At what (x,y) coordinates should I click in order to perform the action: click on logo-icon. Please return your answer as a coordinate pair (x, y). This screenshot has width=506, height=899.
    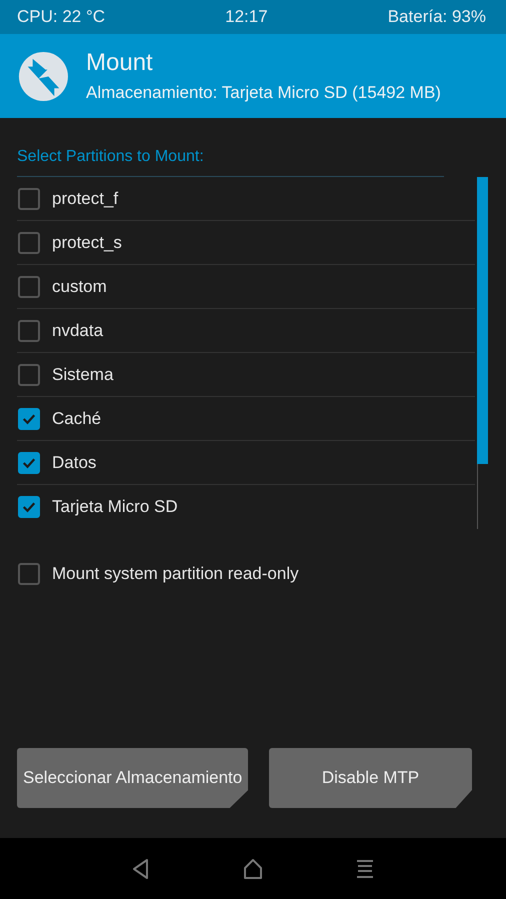
    Looking at the image, I should click on (43, 76).